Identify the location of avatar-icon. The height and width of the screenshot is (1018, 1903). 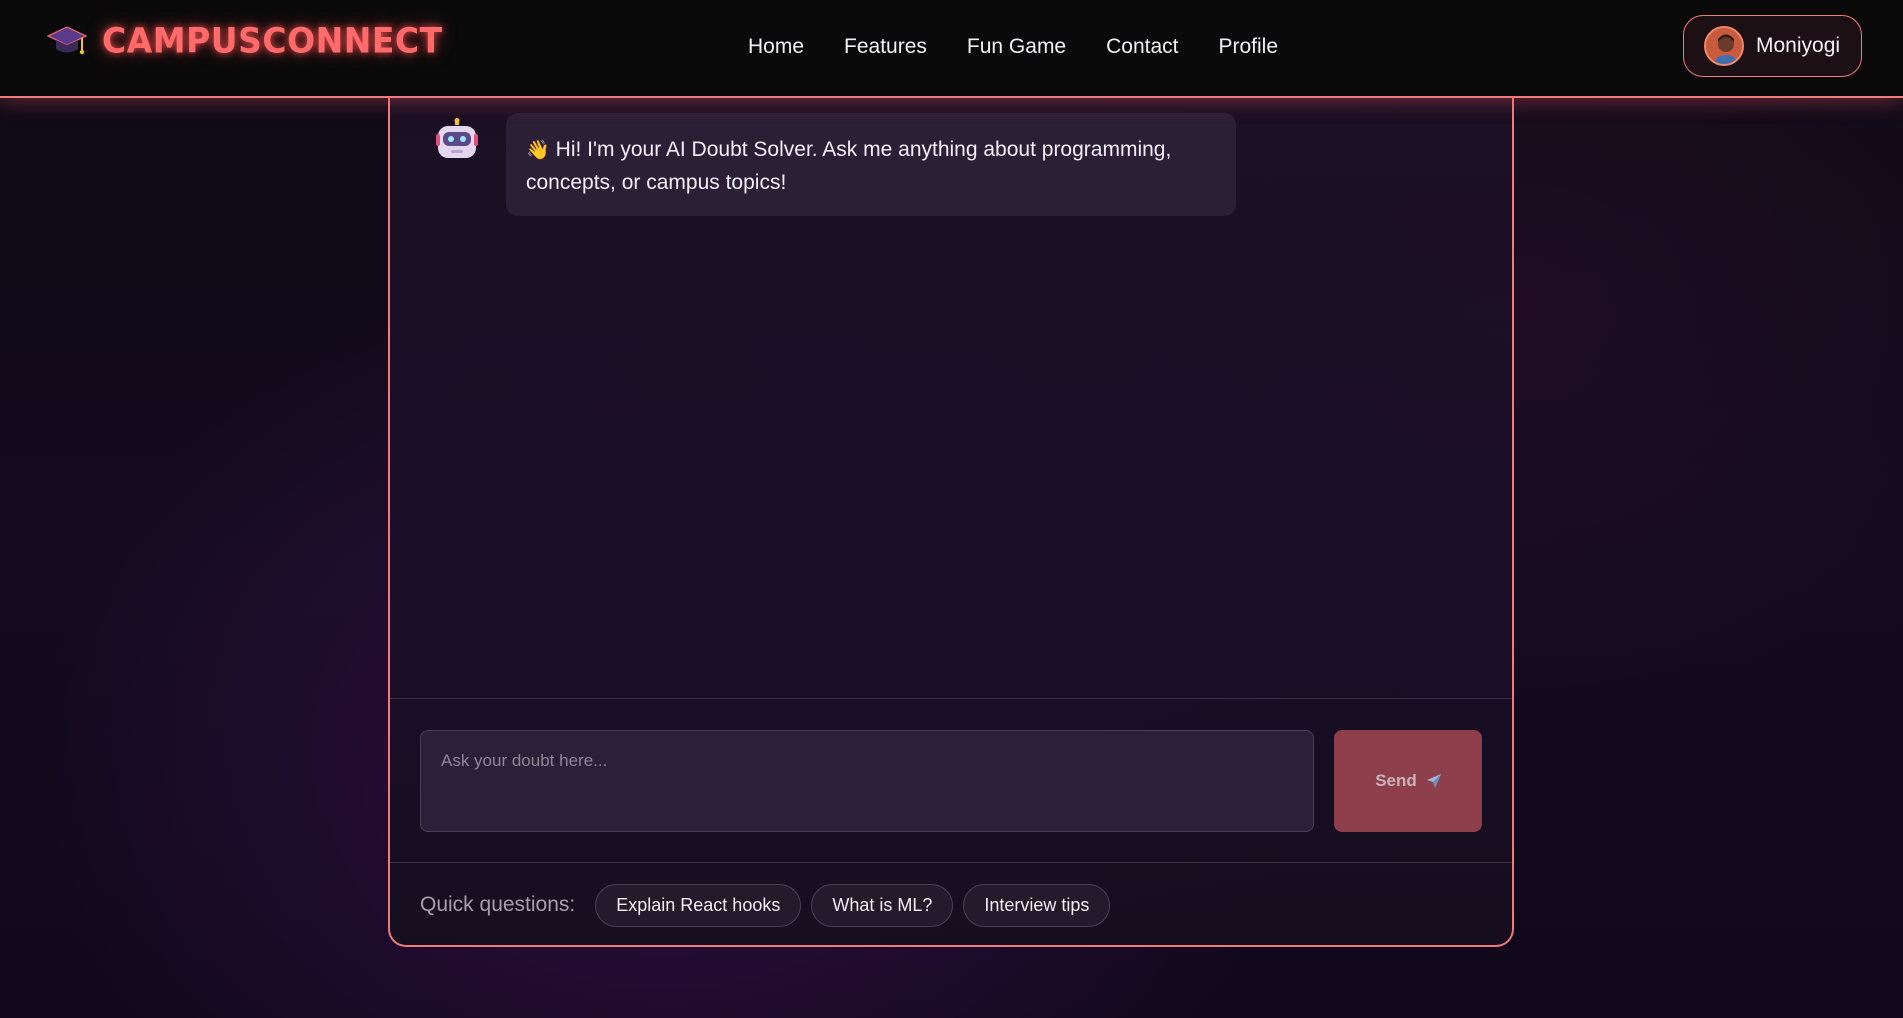
(1724, 46).